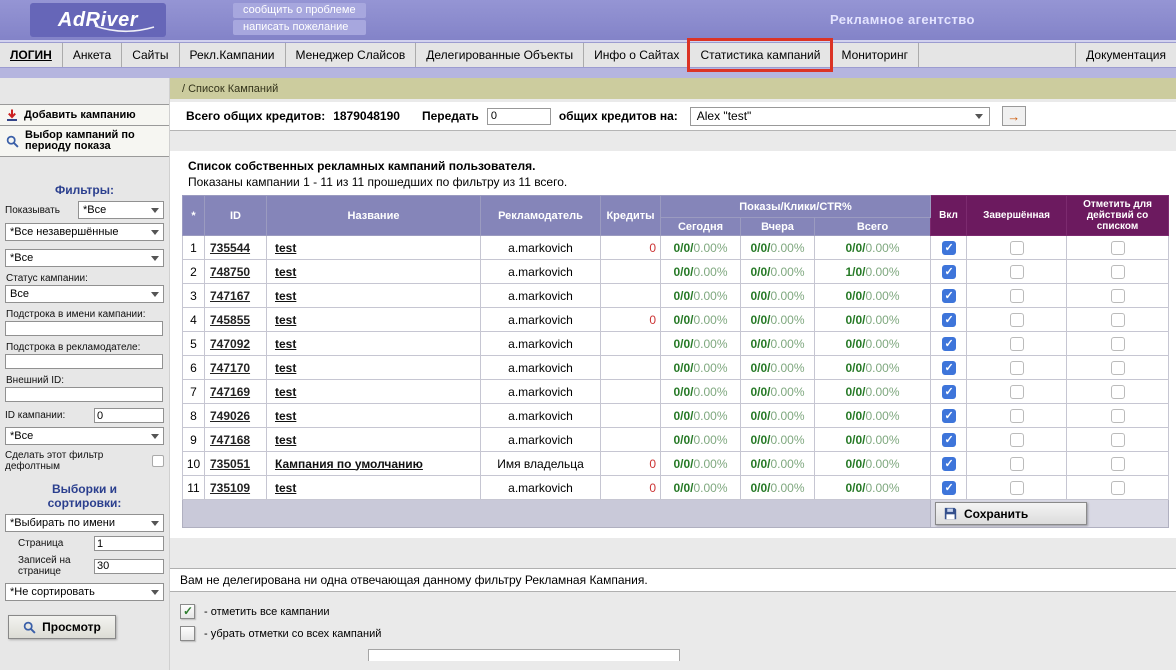 The width and height of the screenshot is (1176, 670). What do you see at coordinates (84, 141) in the screenshot?
I see `period-select-button: Выбор кампаний по периоду показа` at bounding box center [84, 141].